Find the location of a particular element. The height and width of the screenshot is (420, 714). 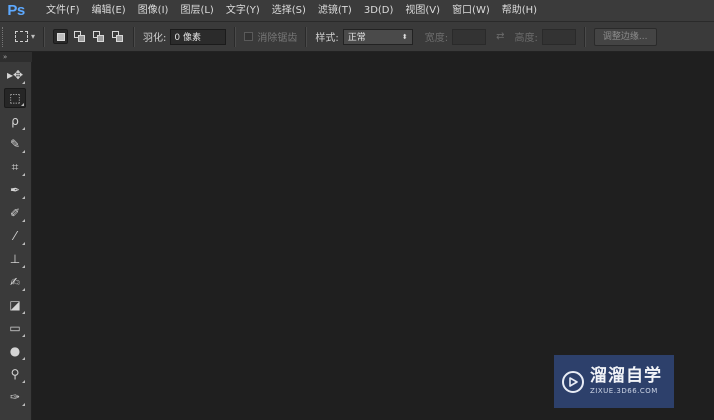

menu-item: 编辑(E) is located at coordinates (109, 11).